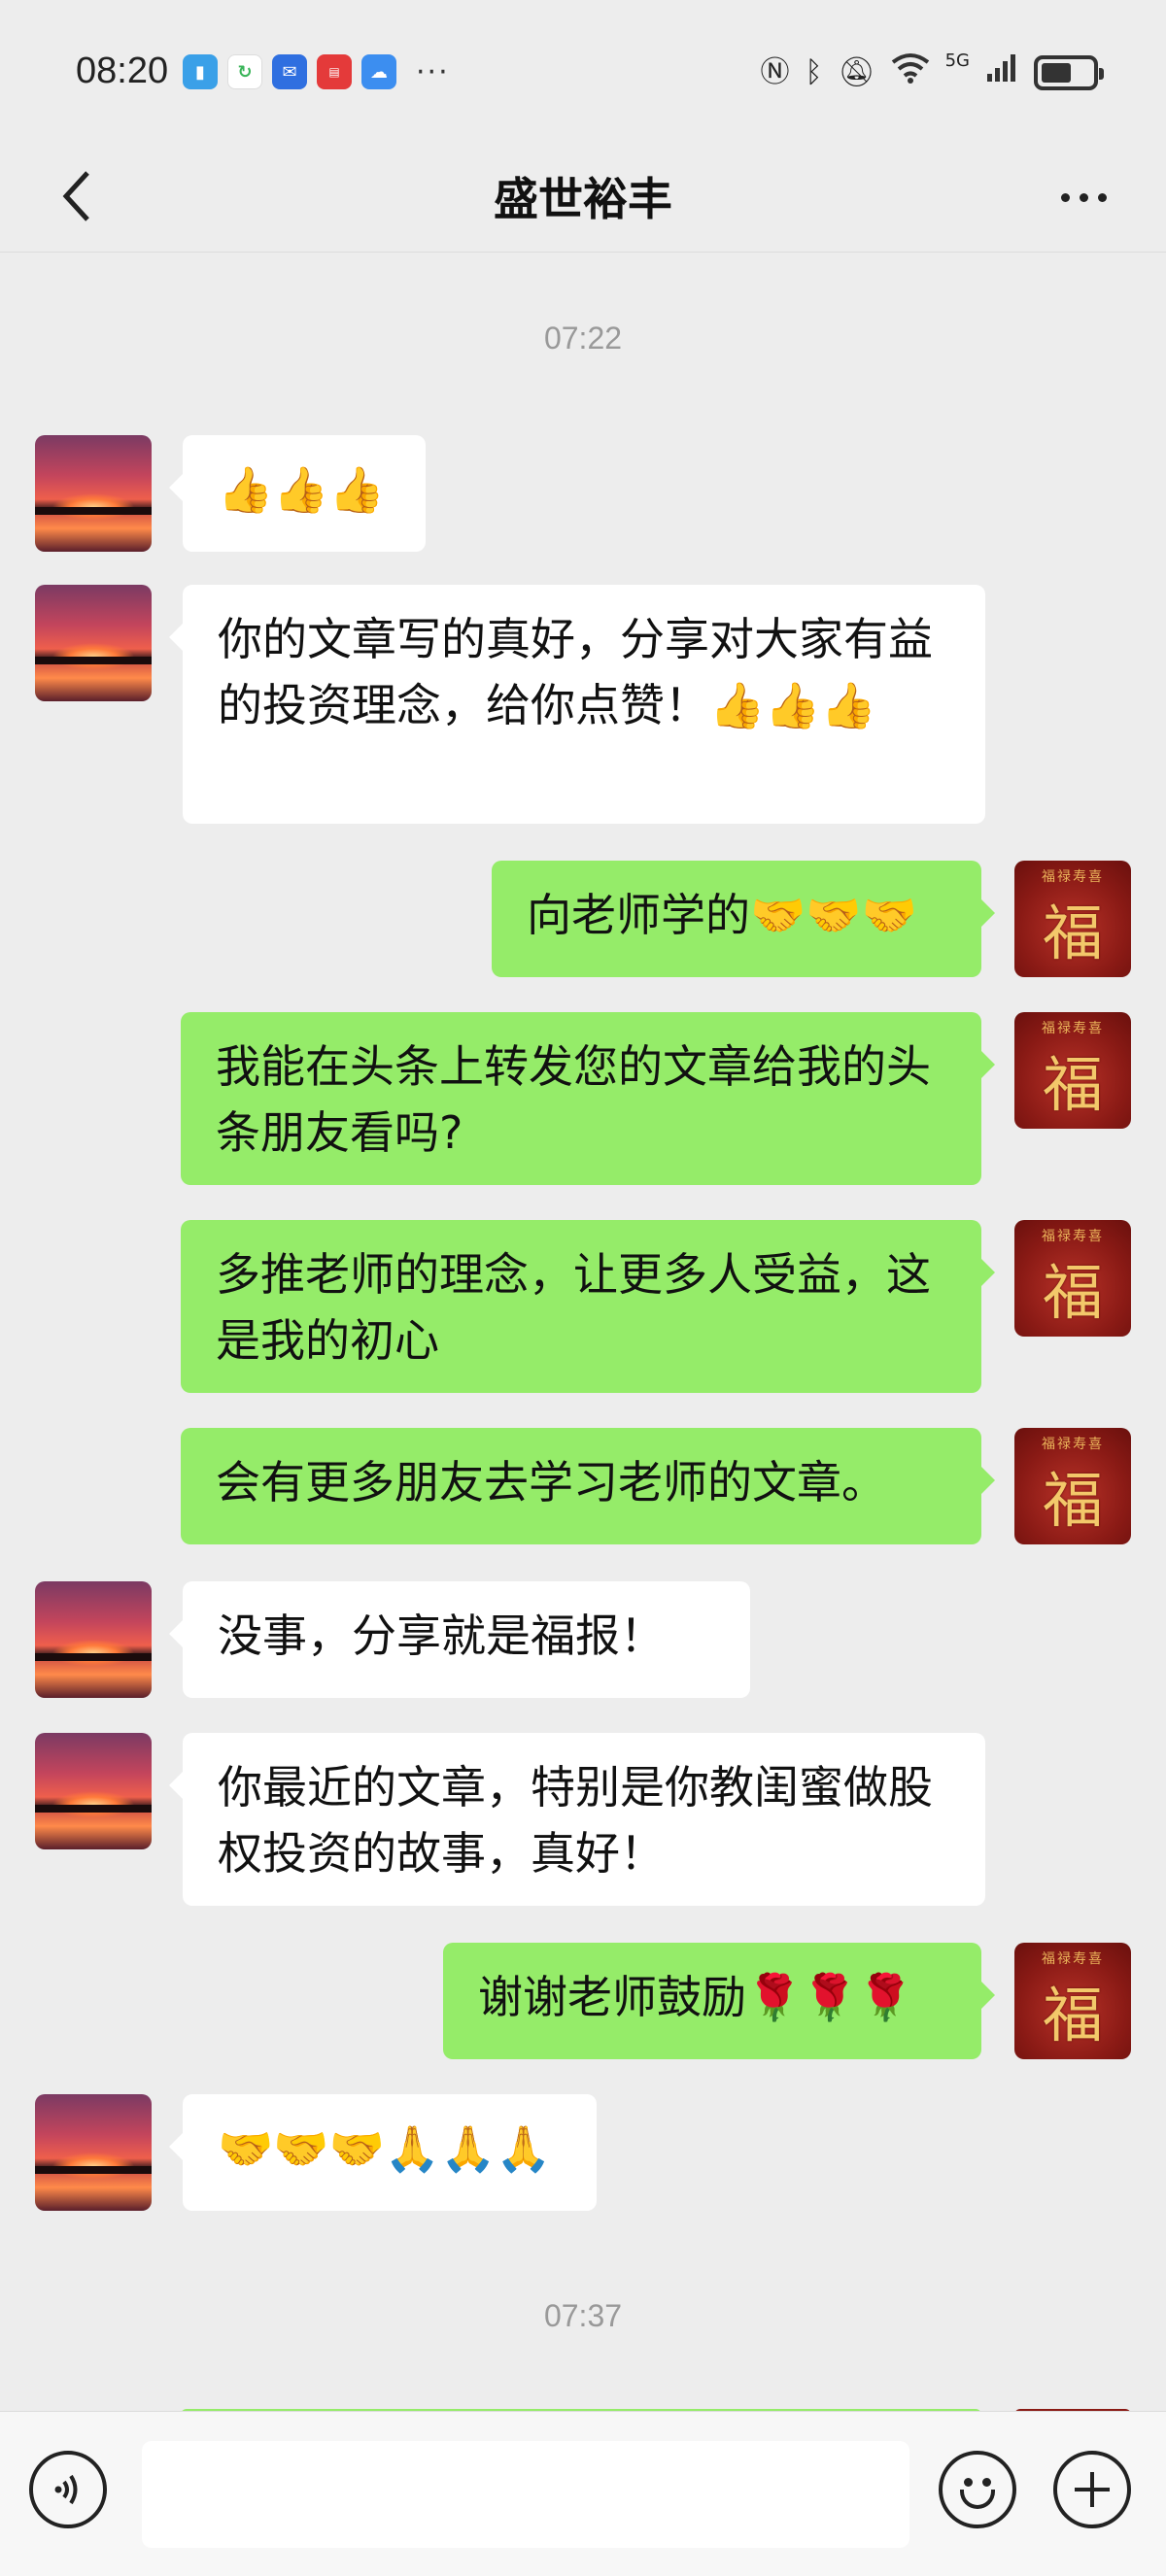 This screenshot has width=1166, height=2576. What do you see at coordinates (583, 73) in the screenshot?
I see `status-bar: 08:20 ▮ ↻ ✉ ▤ ☁ ··· Ⓝ ᛒ 🔕︎ 5G` at bounding box center [583, 73].